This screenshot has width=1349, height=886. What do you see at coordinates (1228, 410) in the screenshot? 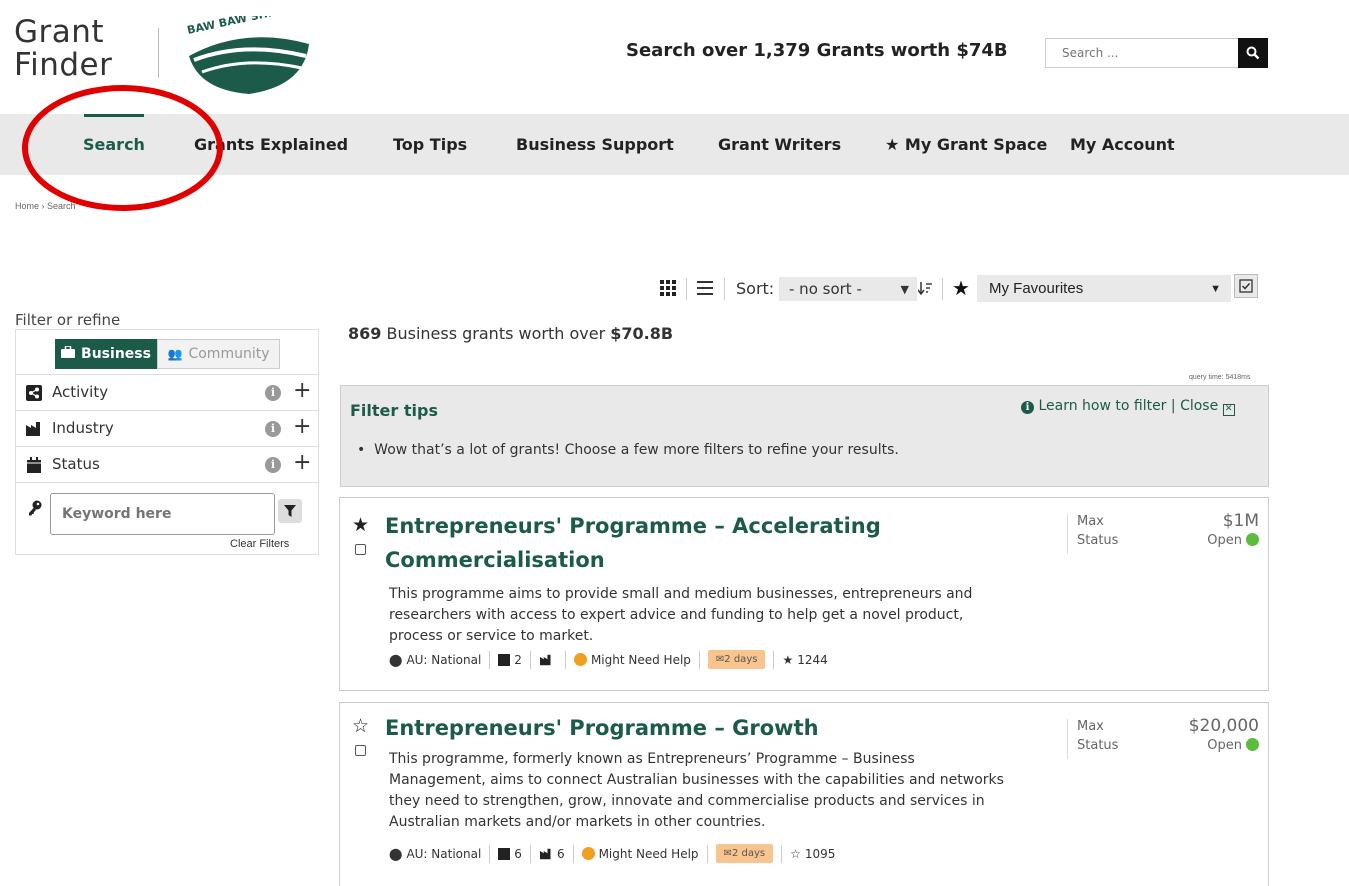
I see `close-icon: ✕` at bounding box center [1228, 410].